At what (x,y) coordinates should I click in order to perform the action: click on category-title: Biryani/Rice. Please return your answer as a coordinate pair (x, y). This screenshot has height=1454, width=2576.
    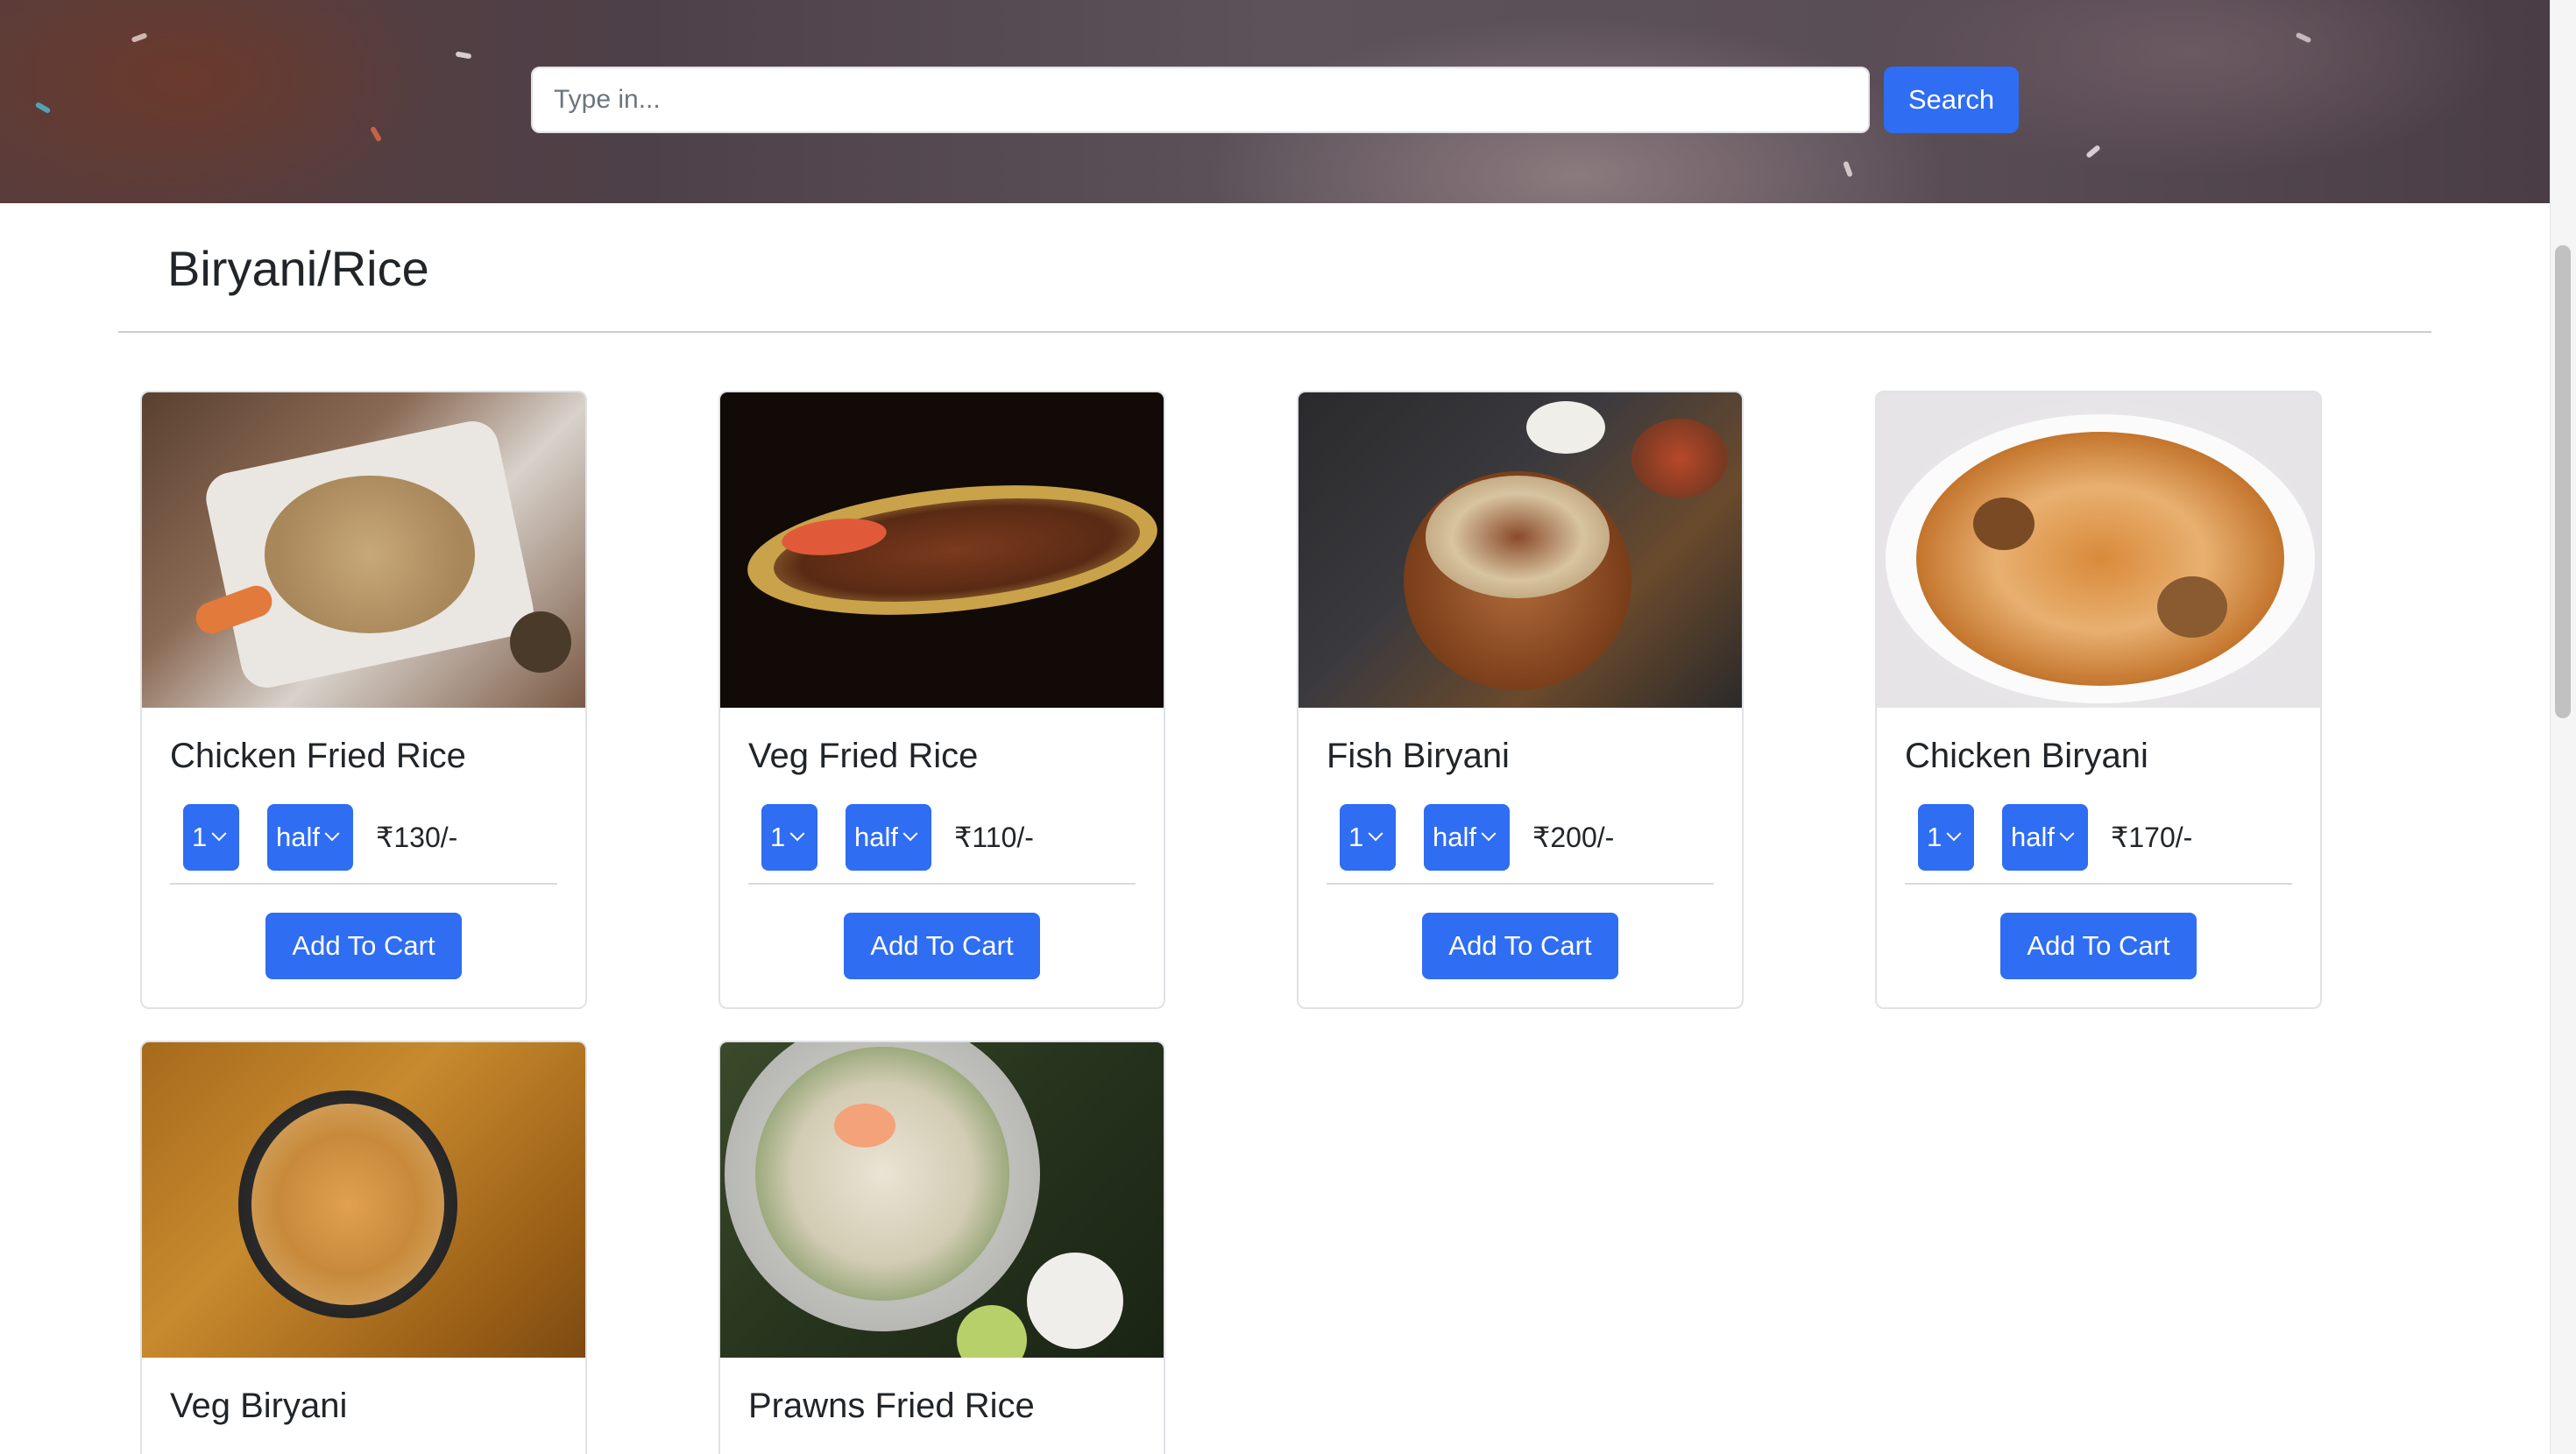
    Looking at the image, I should click on (298, 268).